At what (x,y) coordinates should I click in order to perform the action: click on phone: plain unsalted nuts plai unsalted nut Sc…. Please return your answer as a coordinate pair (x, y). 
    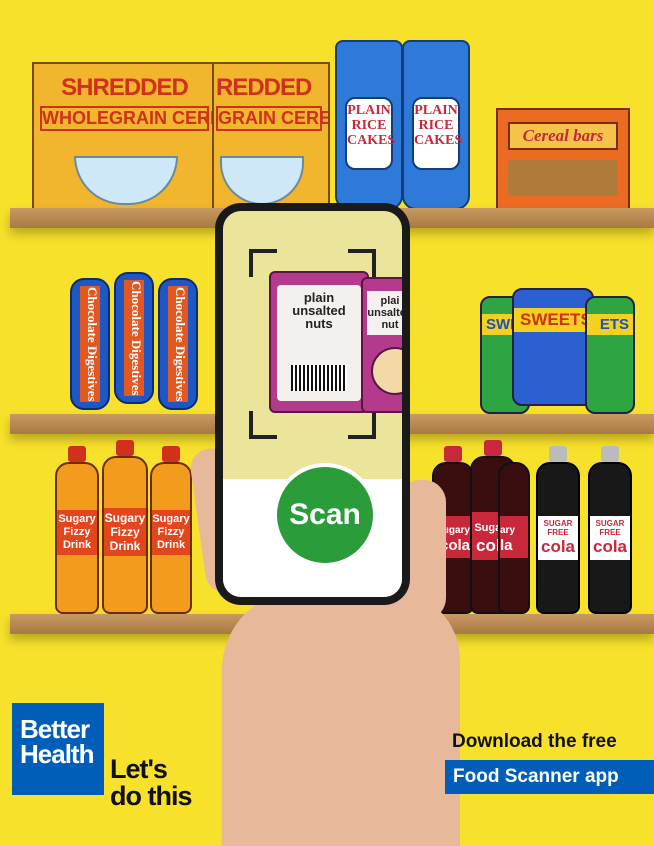
    Looking at the image, I should click on (312, 404).